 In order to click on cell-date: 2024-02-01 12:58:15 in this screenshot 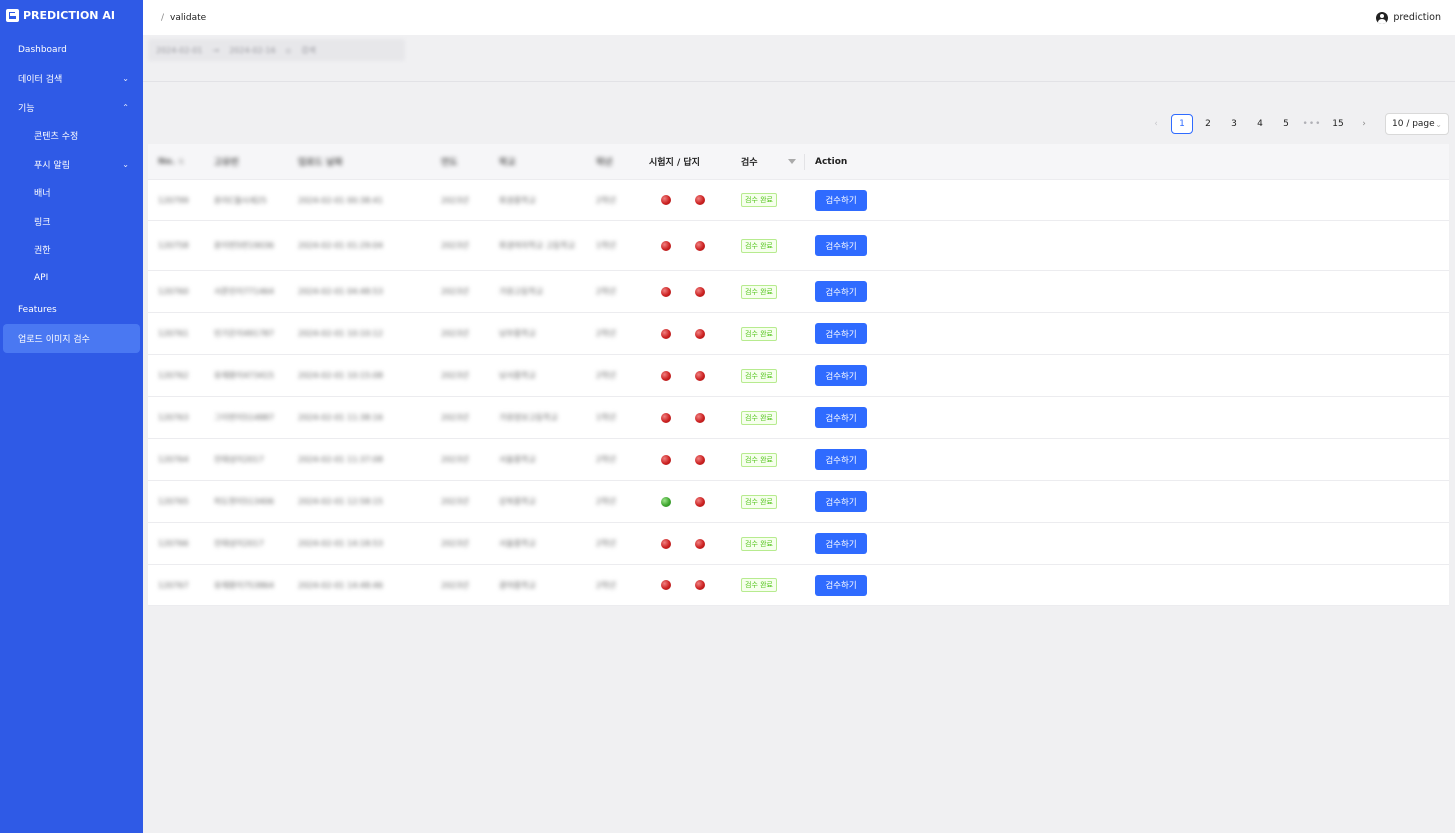, I will do `click(340, 501)`.